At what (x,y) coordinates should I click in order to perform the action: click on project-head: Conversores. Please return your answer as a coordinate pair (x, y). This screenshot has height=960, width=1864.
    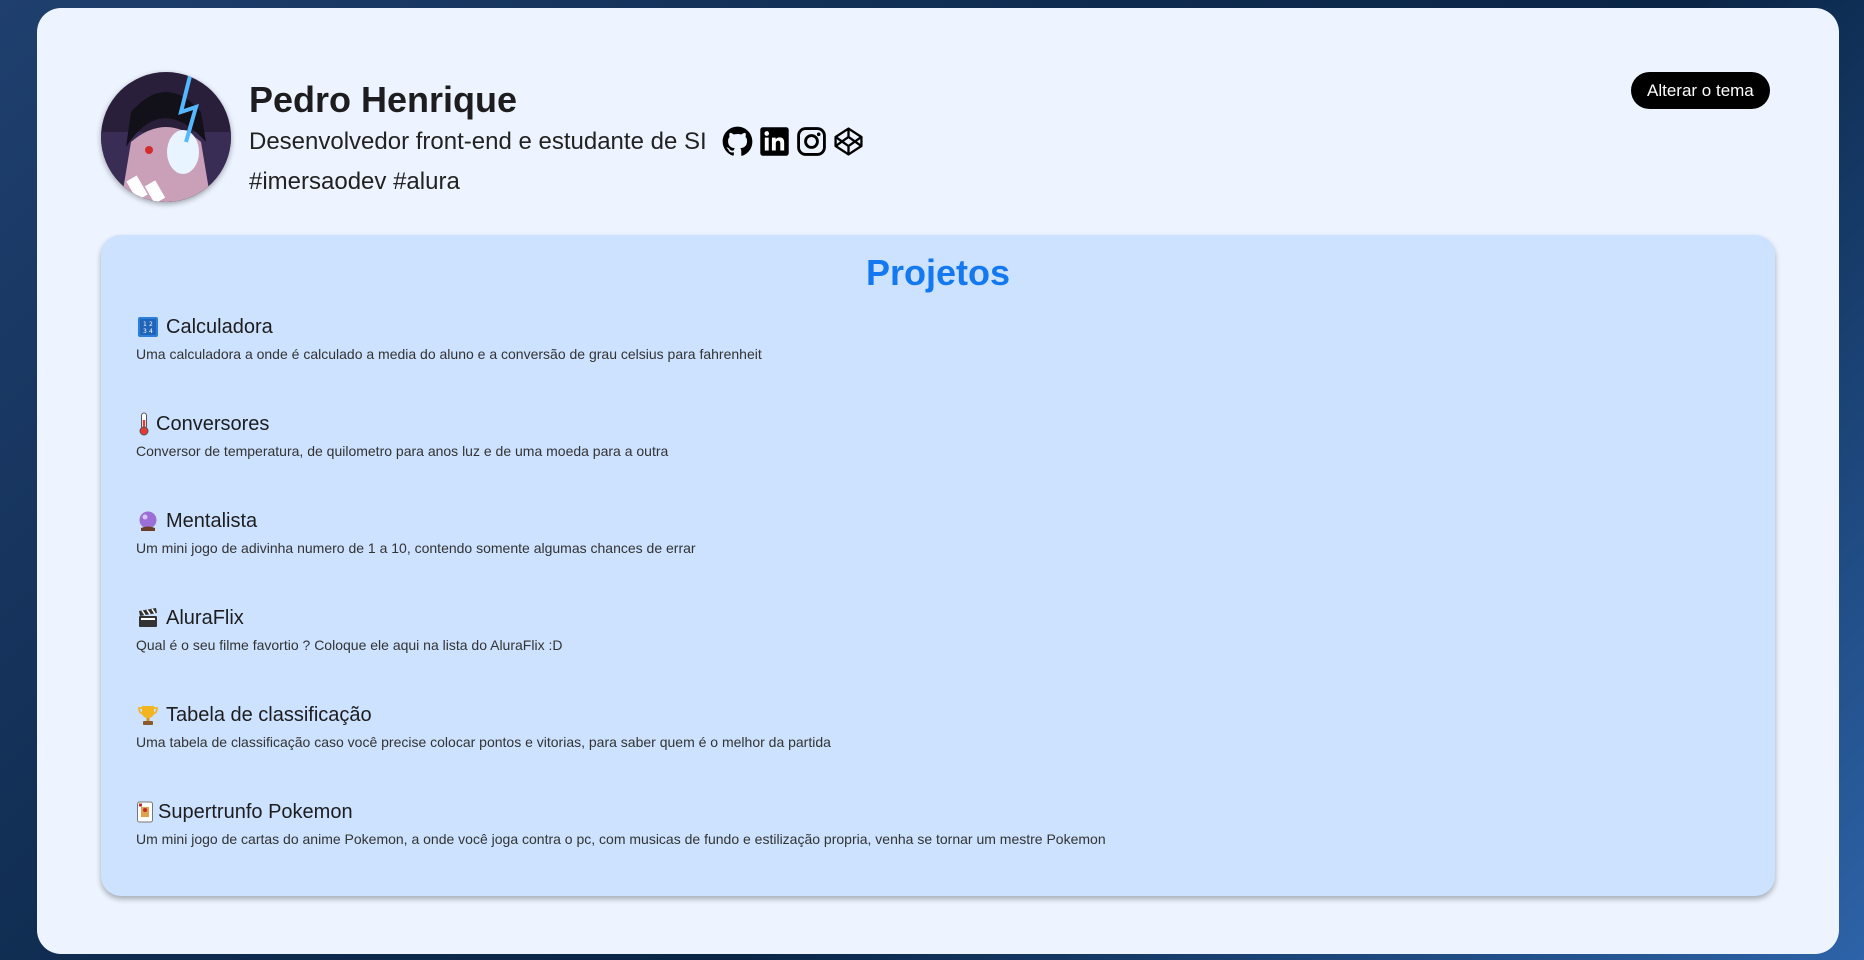
    Looking at the image, I should click on (621, 424).